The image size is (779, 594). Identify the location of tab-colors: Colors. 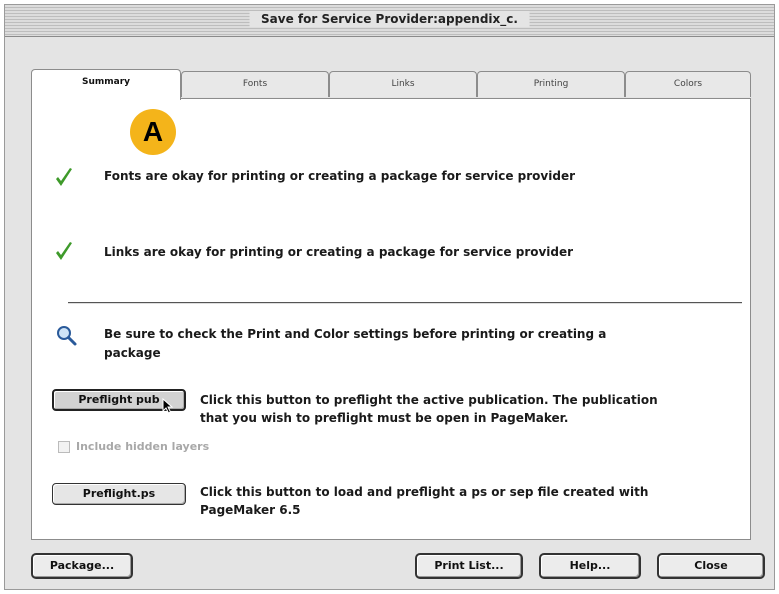
(688, 84).